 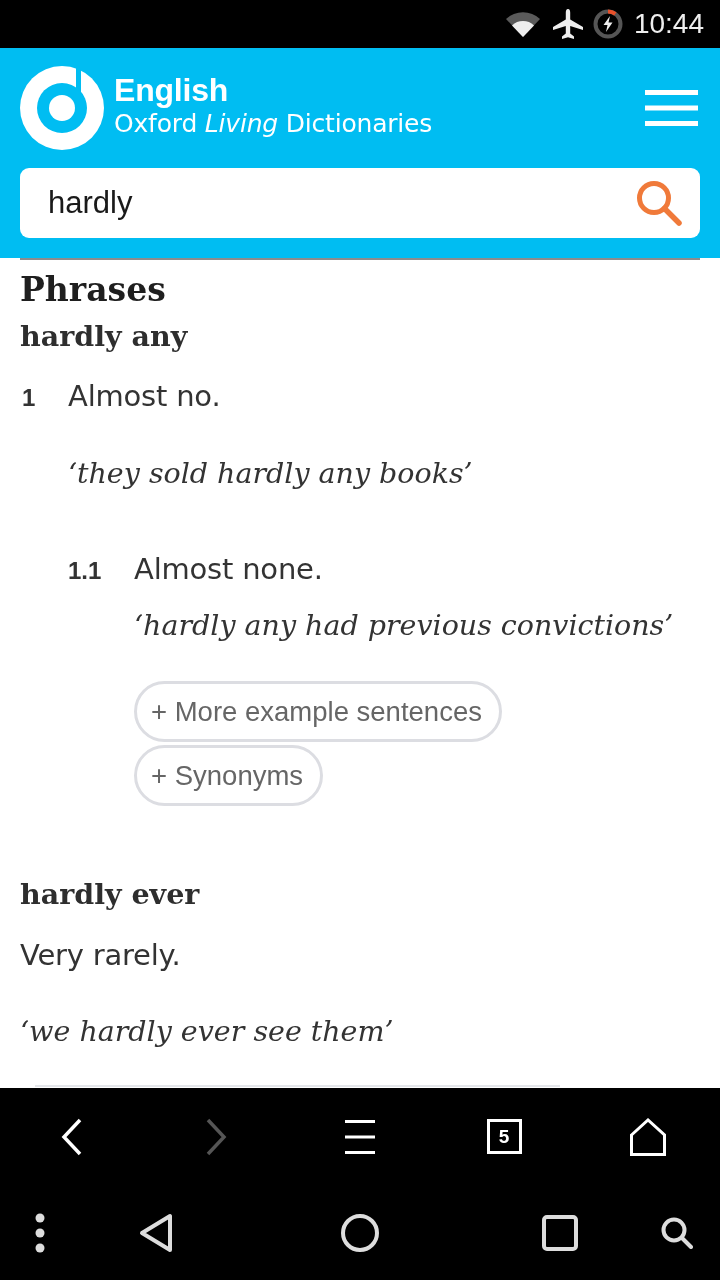 What do you see at coordinates (318, 711) in the screenshot?
I see `expand-button: + More example sentences` at bounding box center [318, 711].